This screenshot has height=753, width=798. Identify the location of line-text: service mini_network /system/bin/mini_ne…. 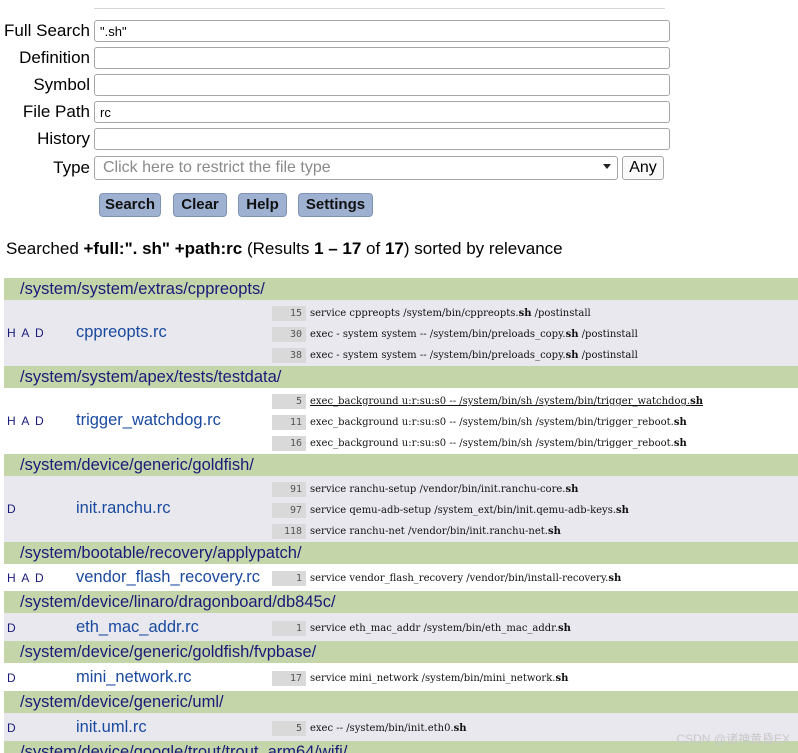
(439, 678).